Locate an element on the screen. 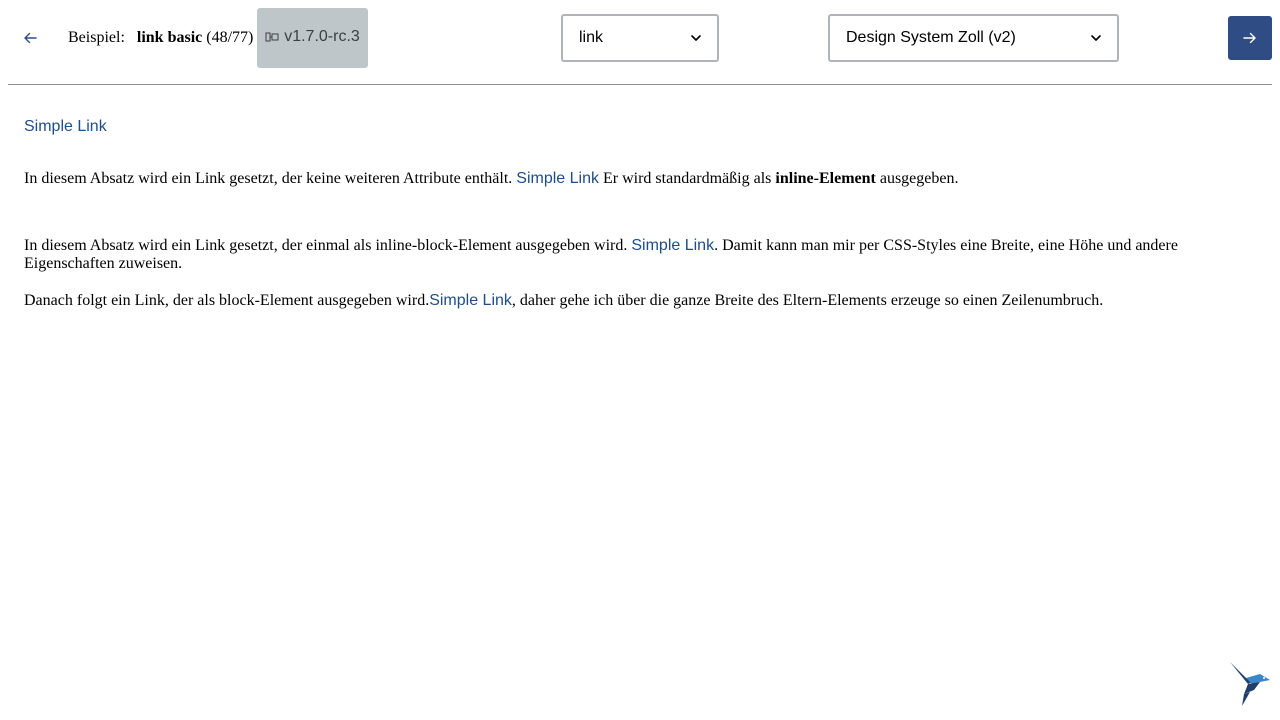 This screenshot has width=1280, height=720. simple-link-inline-block: Simple Link is located at coordinates (672, 246).